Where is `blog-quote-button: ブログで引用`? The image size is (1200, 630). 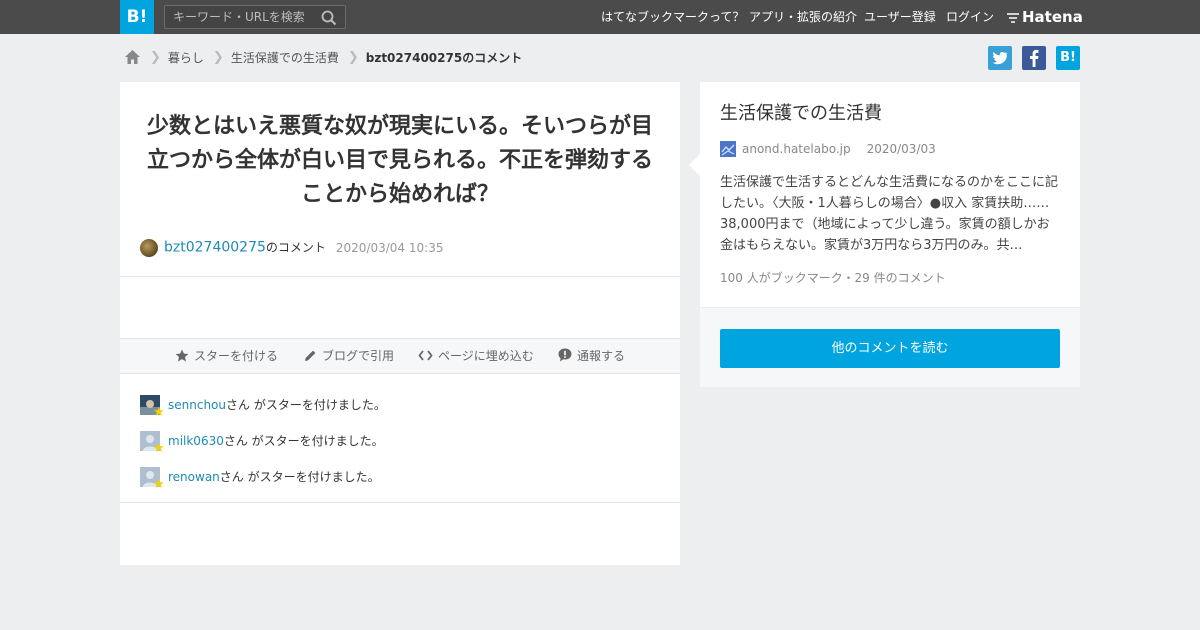
blog-quote-button: ブログで引用 is located at coordinates (349, 356).